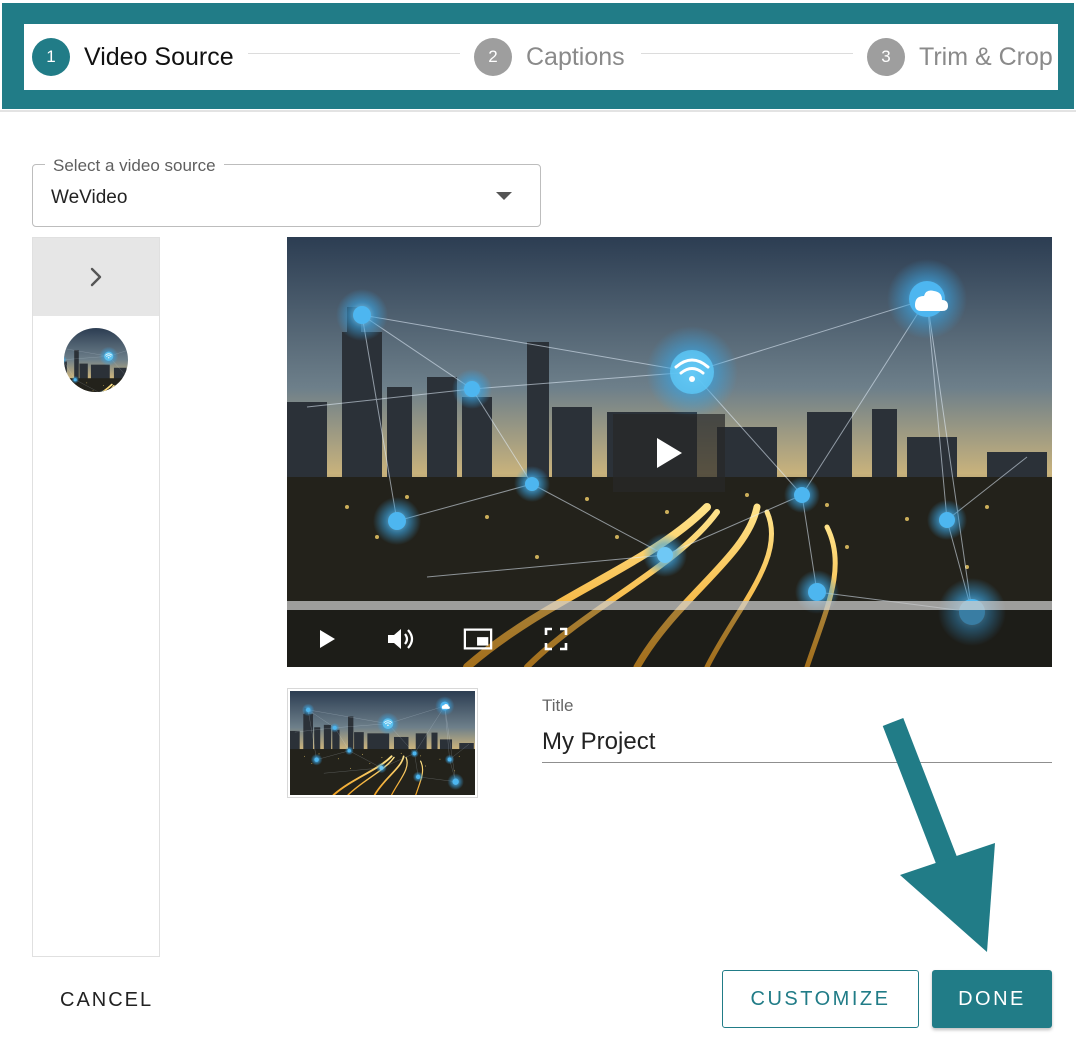 The height and width of the screenshot is (1051, 1076). What do you see at coordinates (134, 166) in the screenshot?
I see `select-label: Select a video source` at bounding box center [134, 166].